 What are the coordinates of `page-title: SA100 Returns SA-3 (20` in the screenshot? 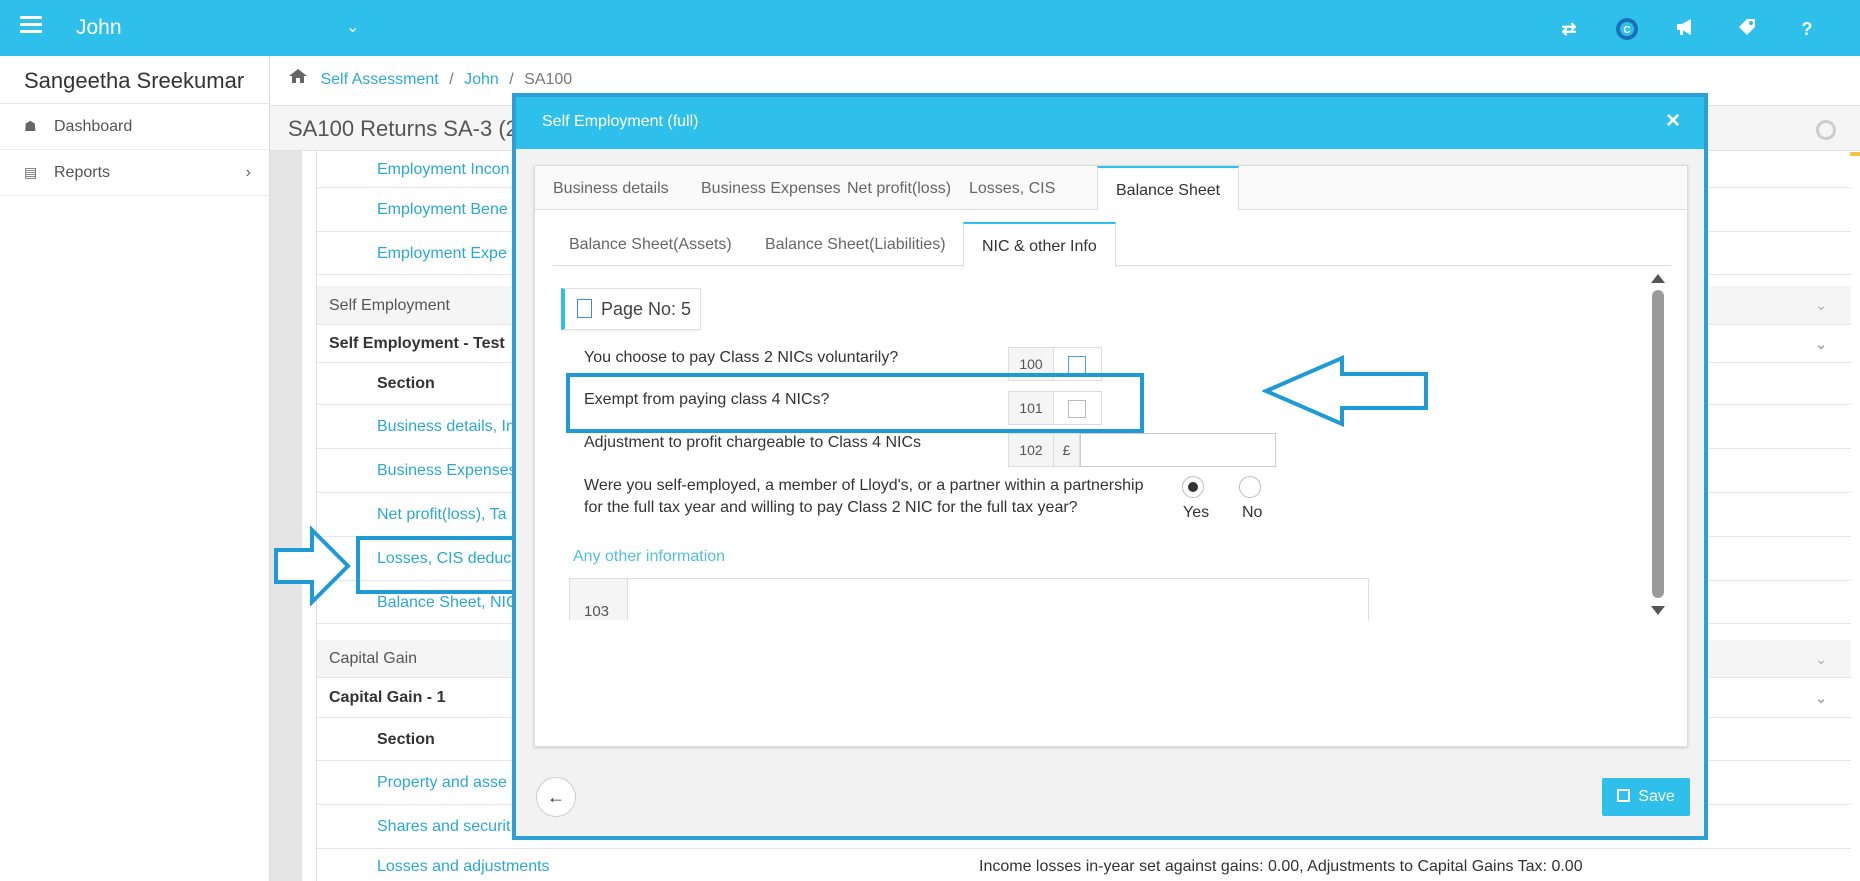 It's located at (409, 128).